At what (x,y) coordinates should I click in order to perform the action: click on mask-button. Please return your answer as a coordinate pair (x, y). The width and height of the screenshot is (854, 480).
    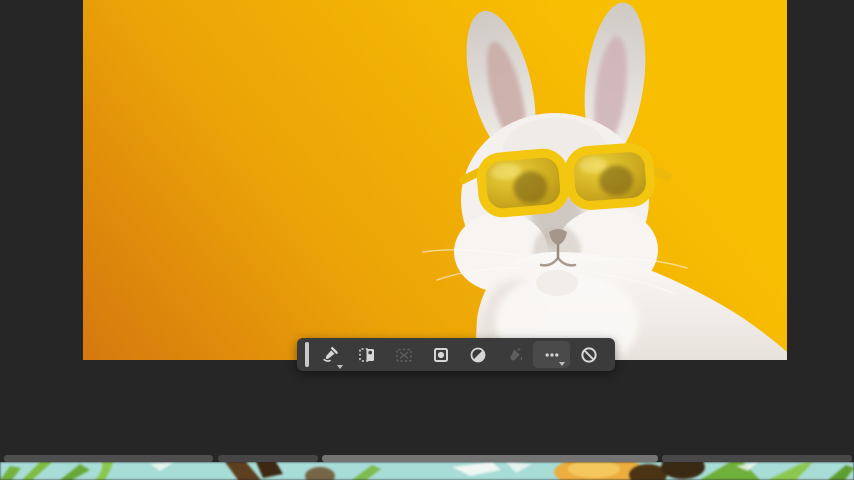
    Looking at the image, I should click on (440, 354).